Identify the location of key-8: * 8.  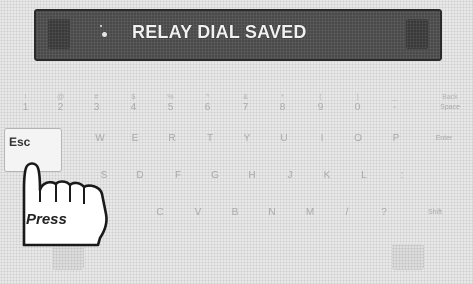
(282, 106).